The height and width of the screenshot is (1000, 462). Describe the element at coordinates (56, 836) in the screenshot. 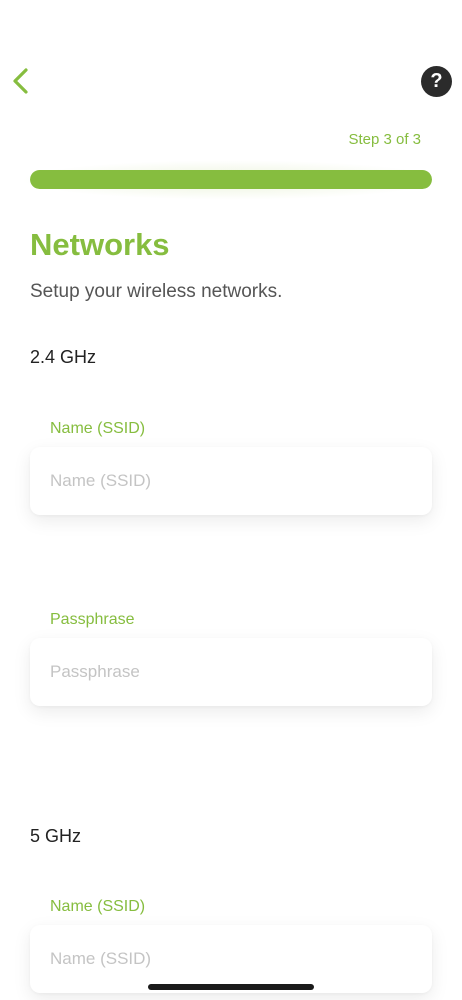

I see `section-heading-5ghz: 5 GHz` at that location.